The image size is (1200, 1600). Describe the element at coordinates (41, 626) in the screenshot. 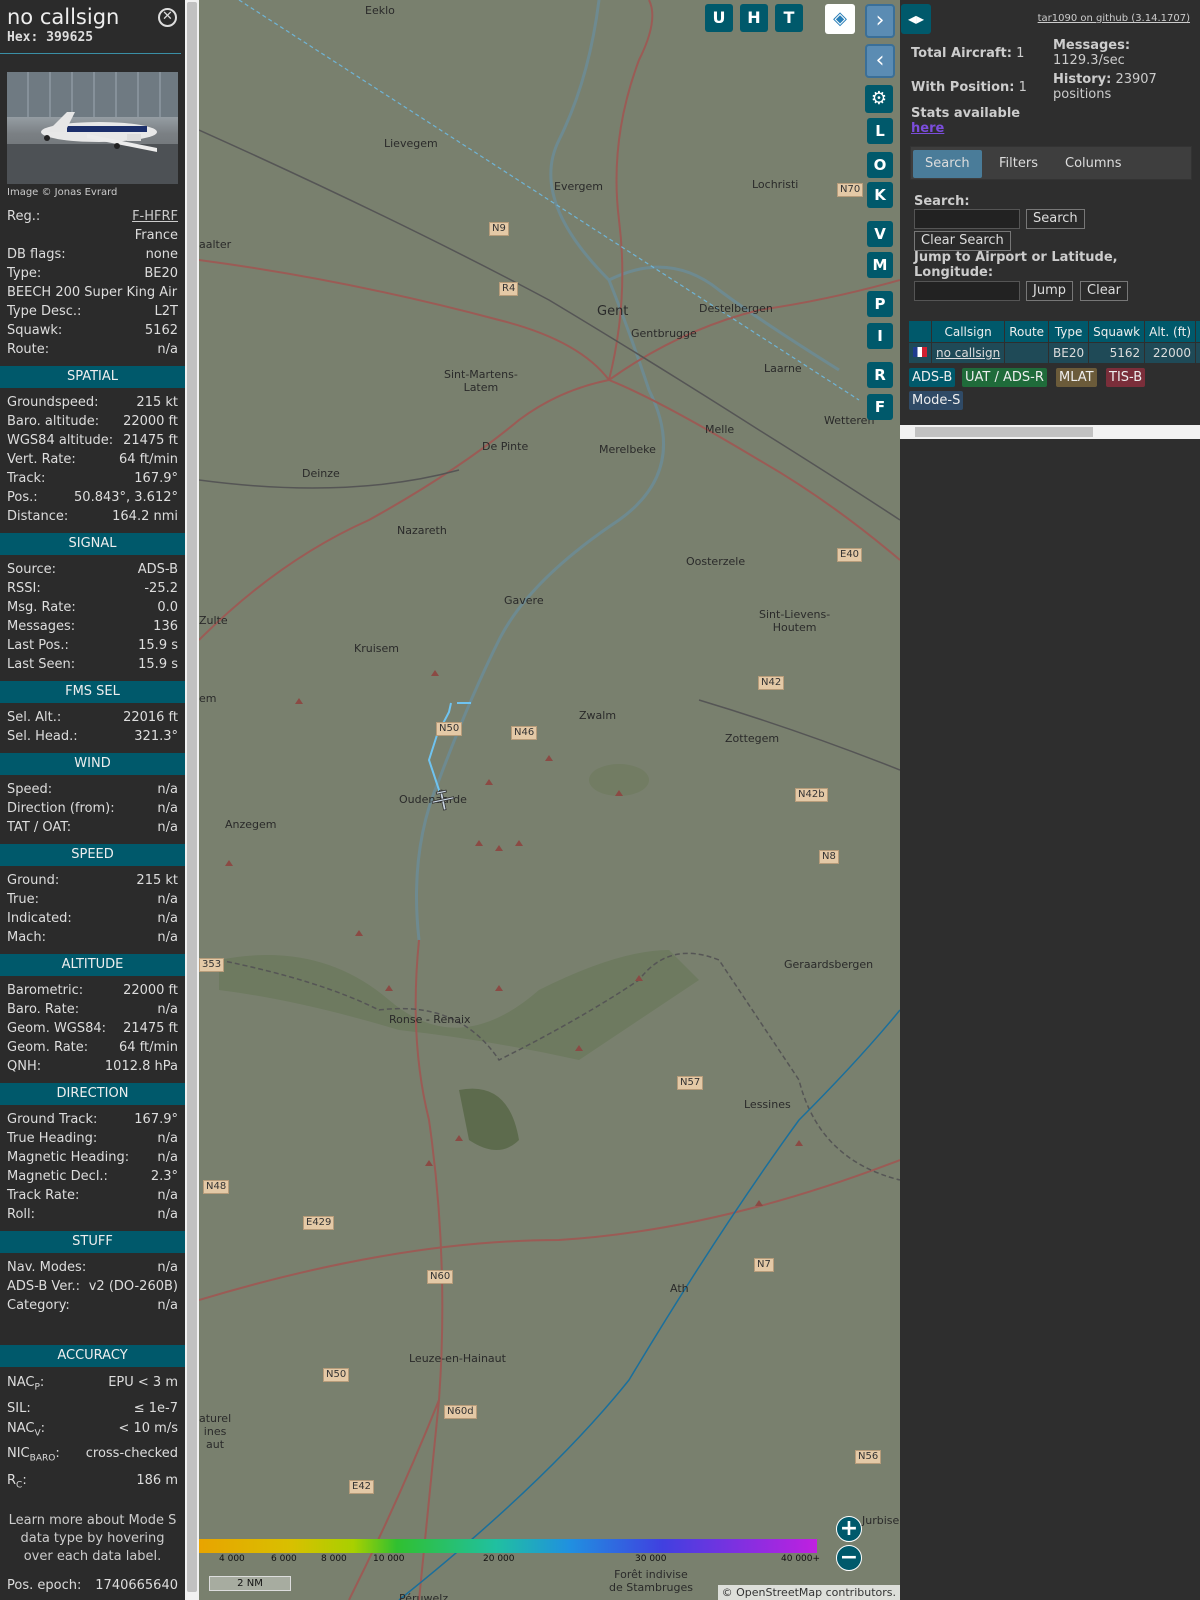

I see `info-label: Messages:` at that location.